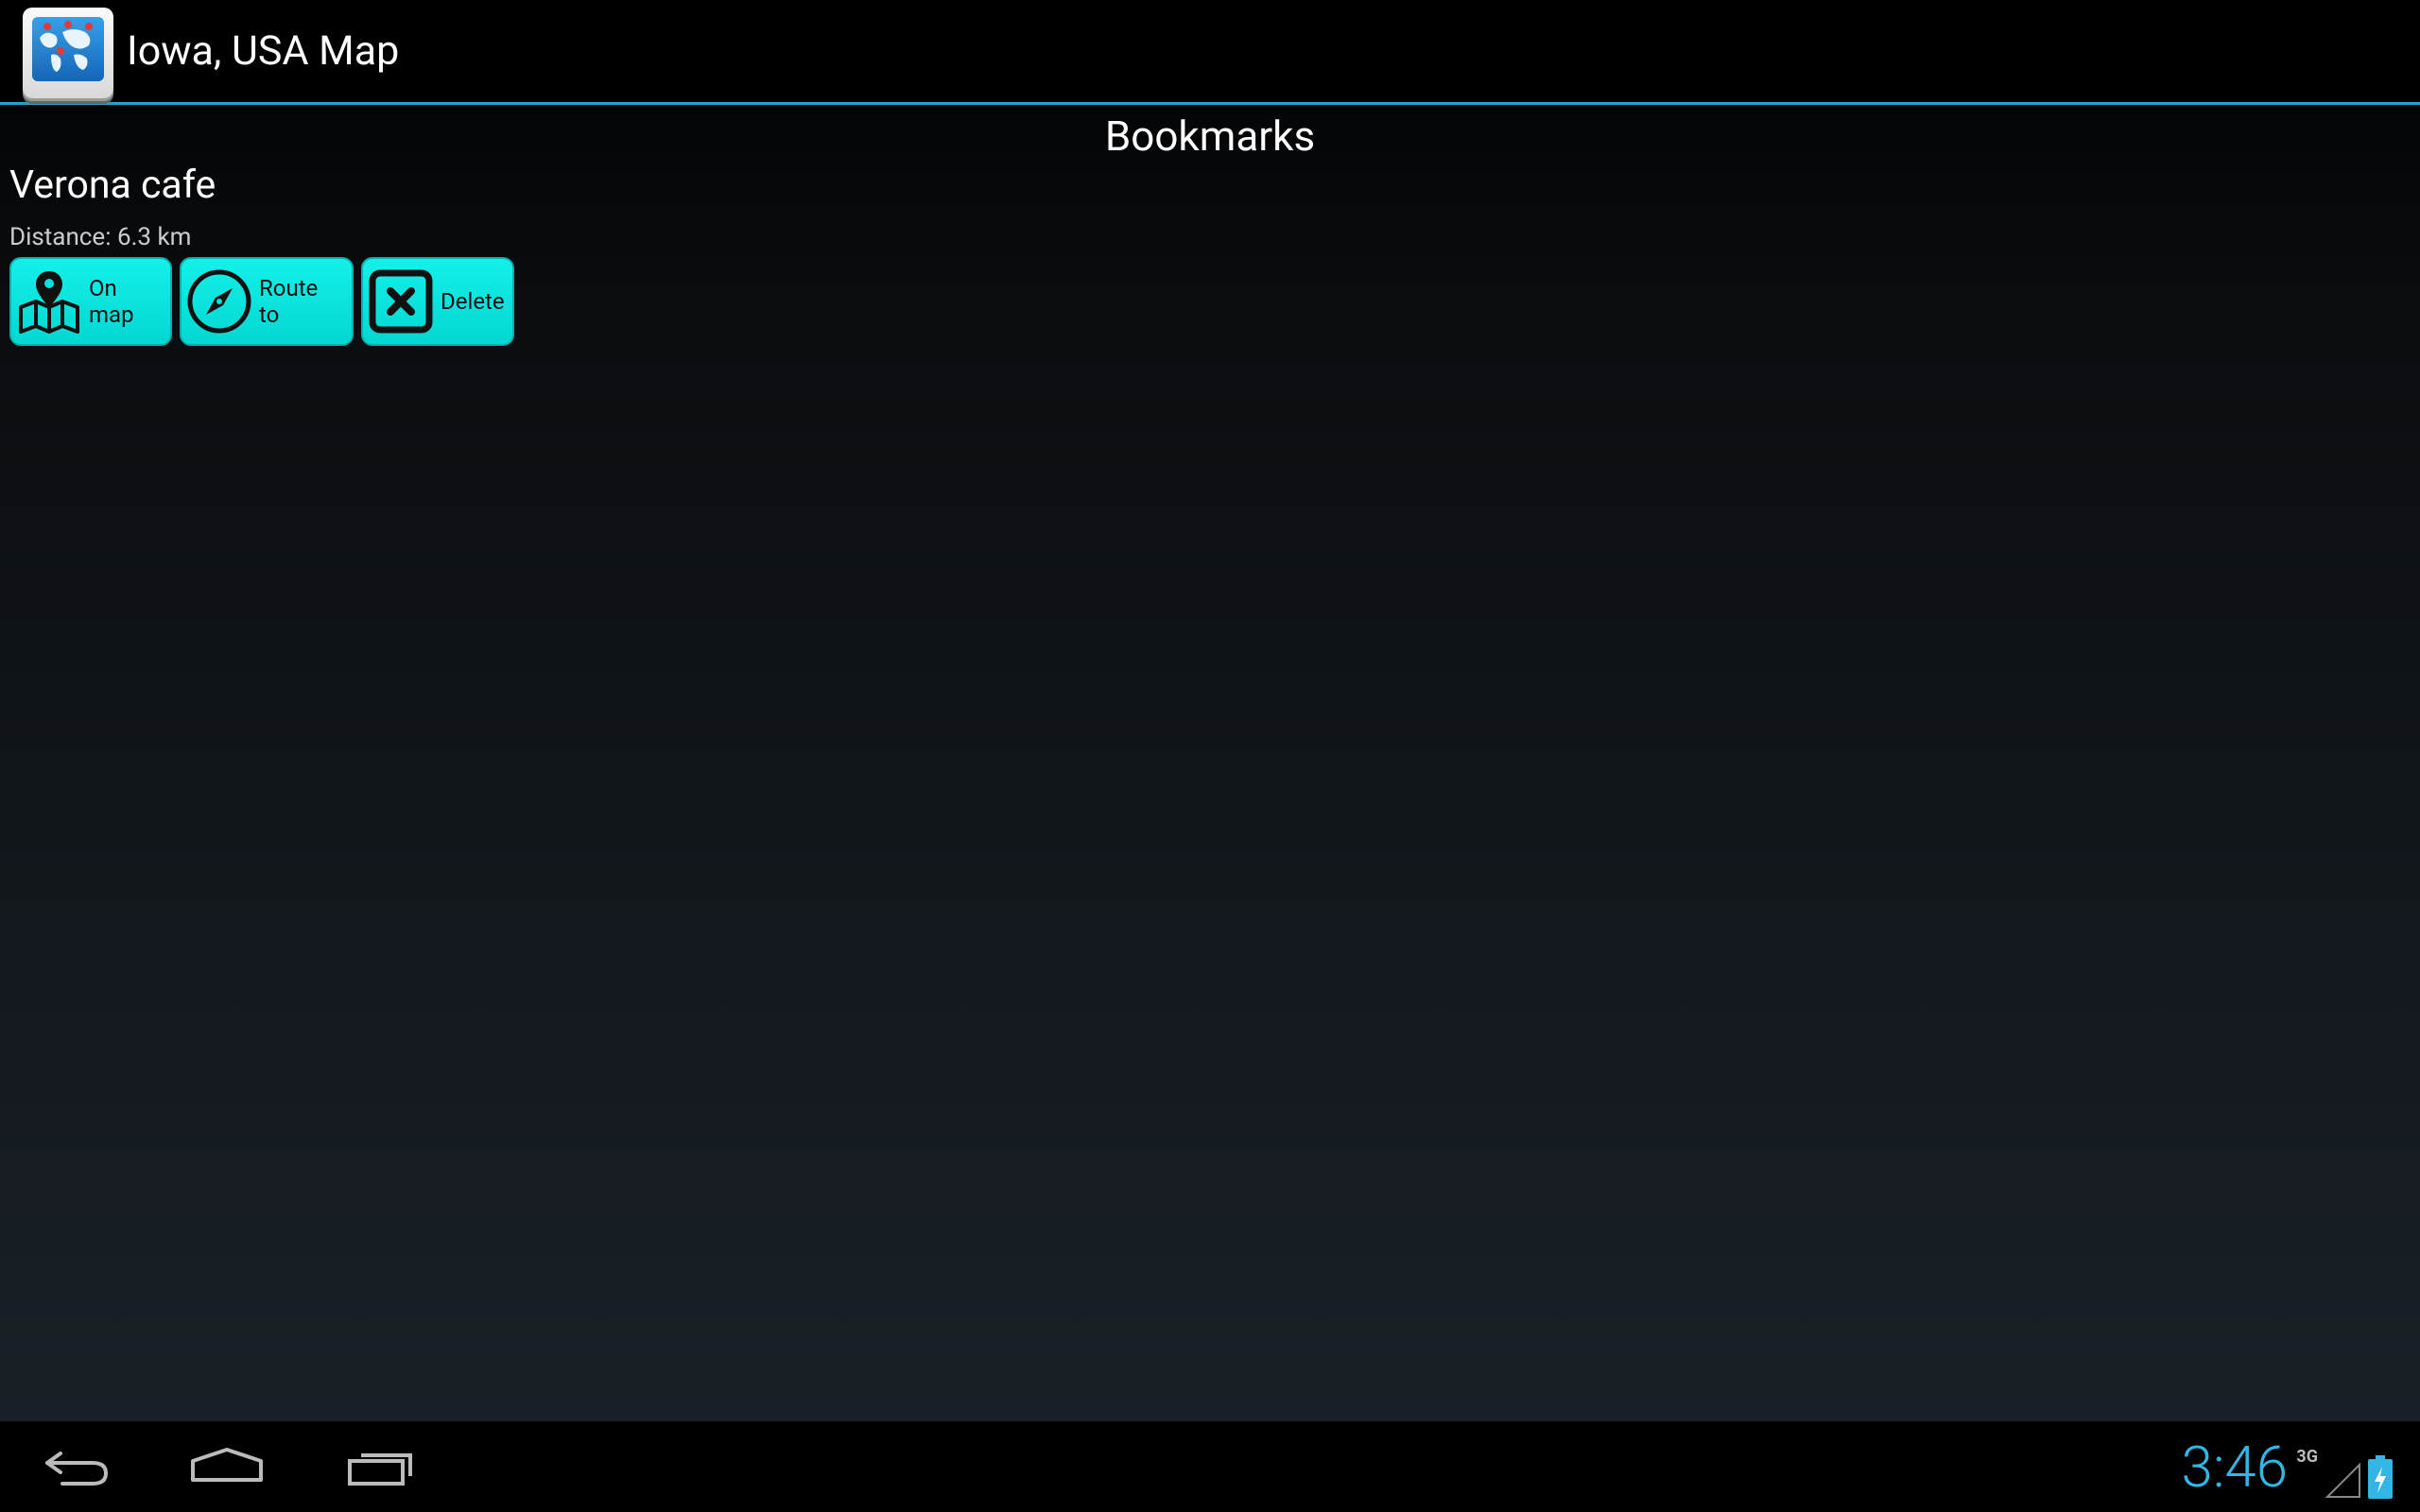 The width and height of the screenshot is (2420, 1512). I want to click on compass-icon, so click(219, 301).